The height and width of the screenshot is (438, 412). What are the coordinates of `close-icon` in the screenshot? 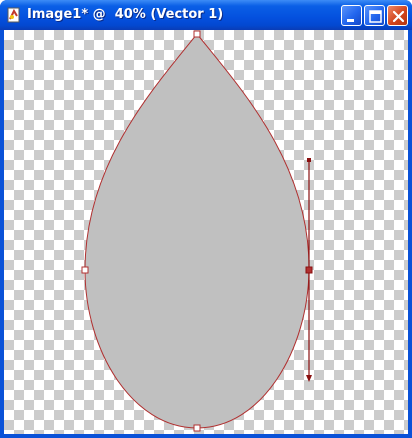 It's located at (398, 16).